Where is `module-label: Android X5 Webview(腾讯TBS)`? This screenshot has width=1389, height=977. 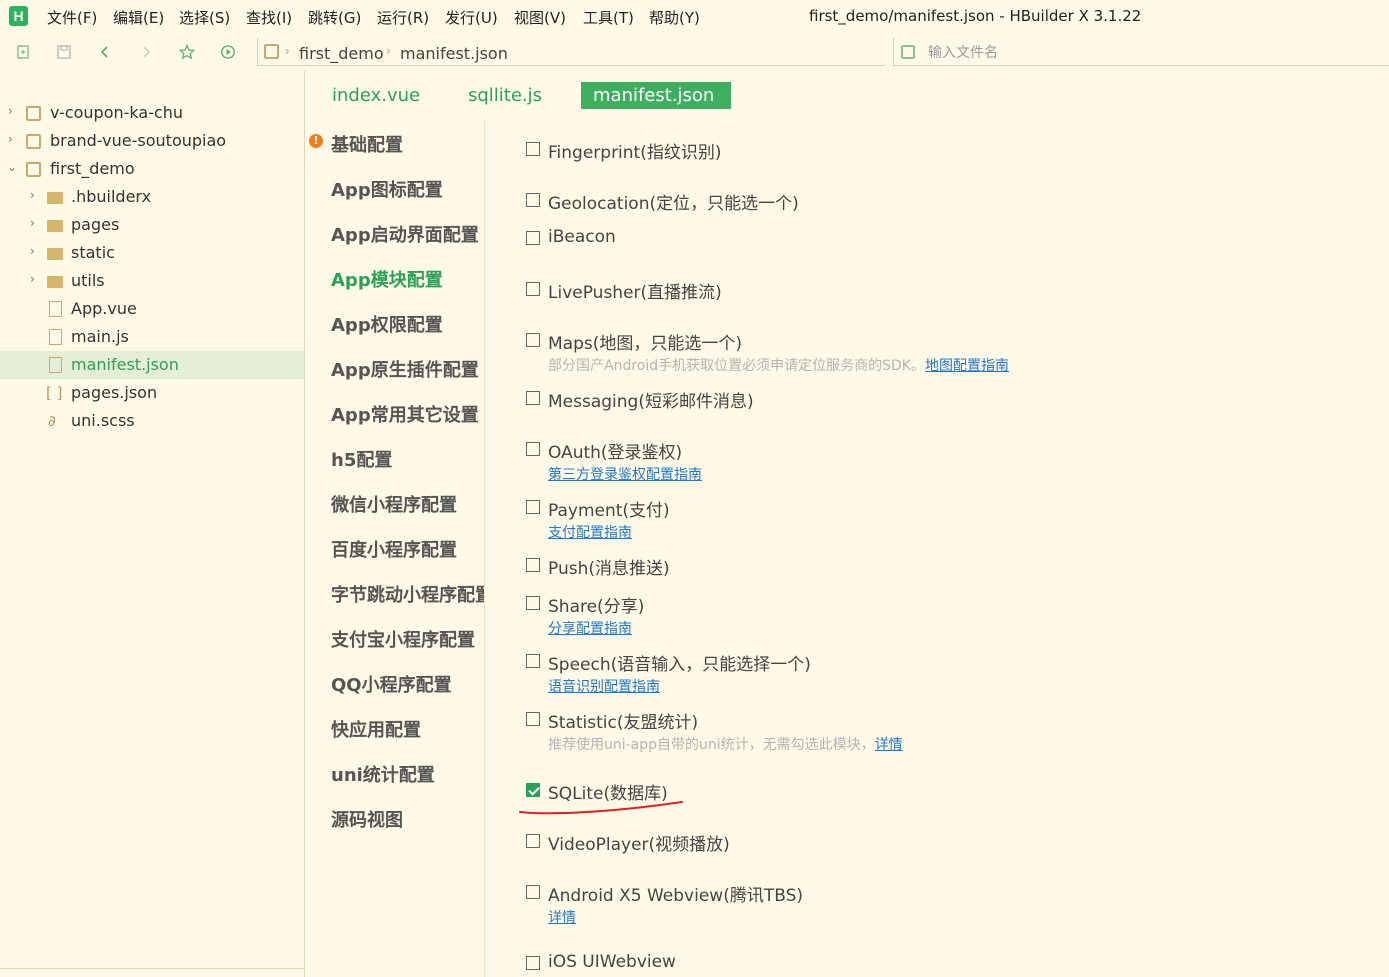 module-label: Android X5 Webview(腾讯TBS) is located at coordinates (676, 896).